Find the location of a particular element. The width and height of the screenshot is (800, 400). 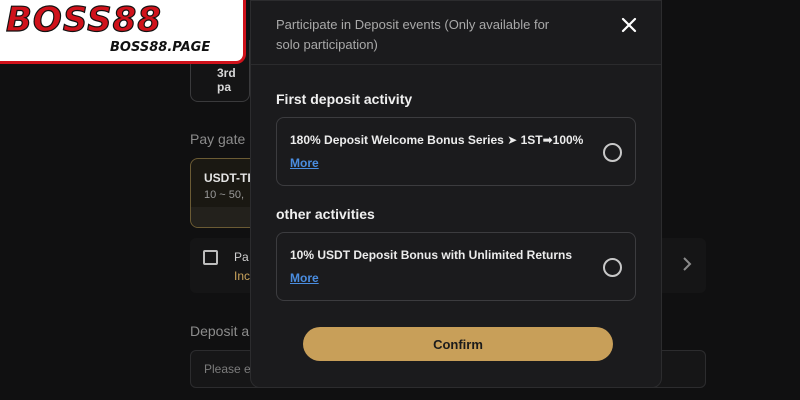

payment-method-label: 3rd pa is located at coordinates (226, 80).